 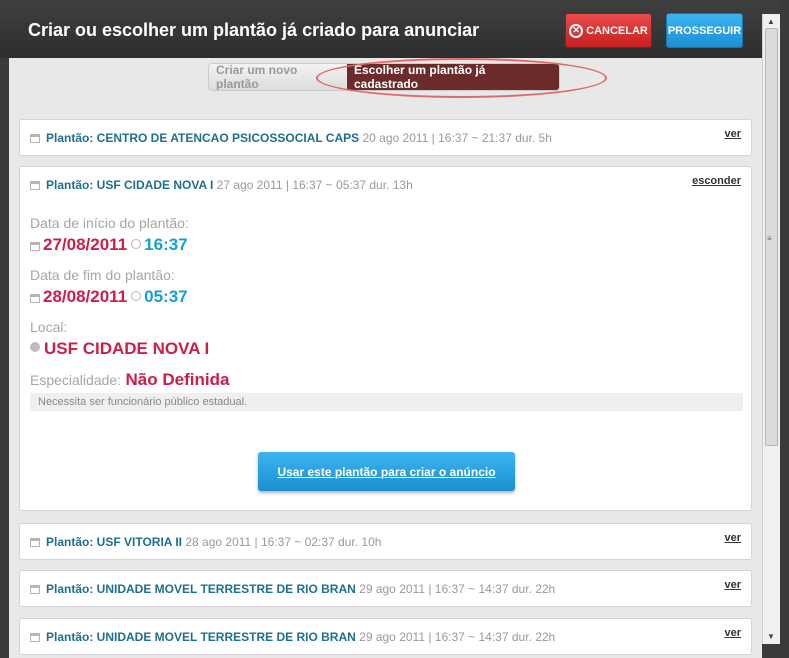 I want to click on end-date: 28/08/2011, so click(x=85, y=296).